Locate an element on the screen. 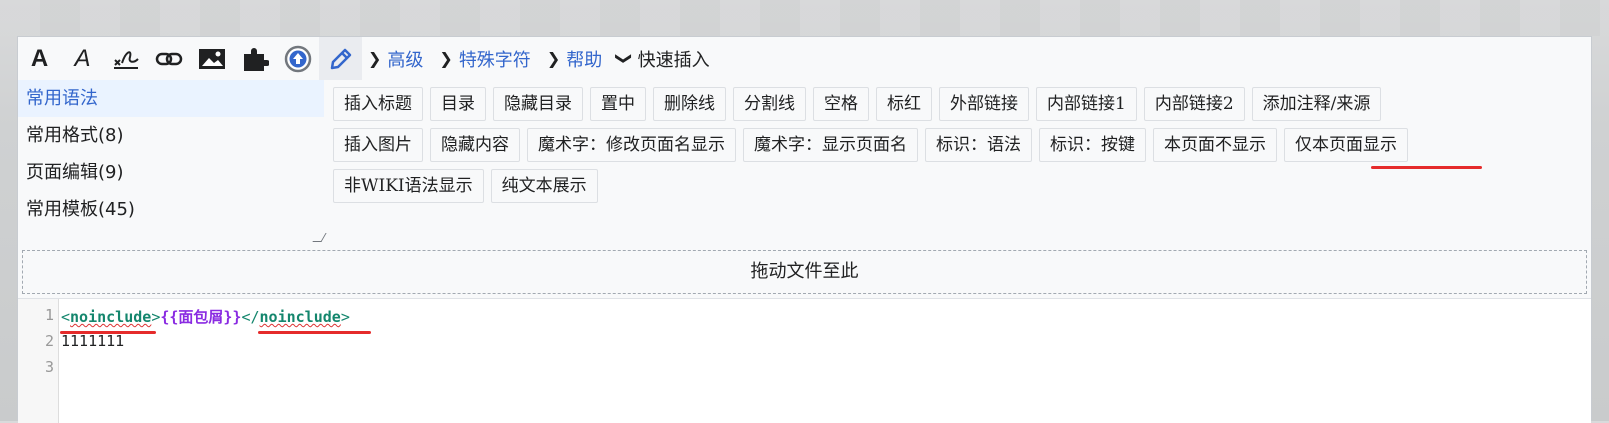  snippet-external-link: 外部链接 is located at coordinates (984, 104).